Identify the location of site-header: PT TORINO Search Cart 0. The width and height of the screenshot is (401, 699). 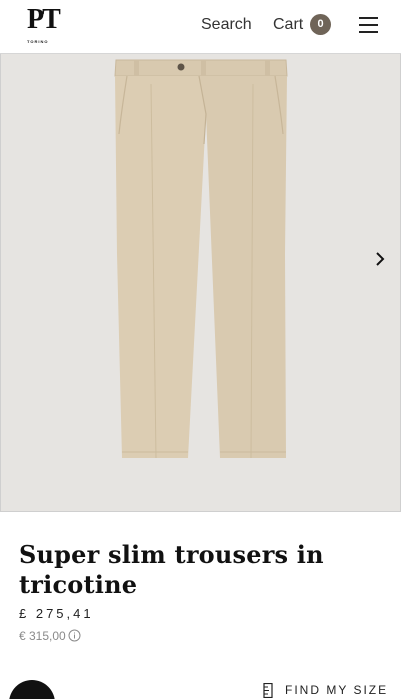
(200, 27).